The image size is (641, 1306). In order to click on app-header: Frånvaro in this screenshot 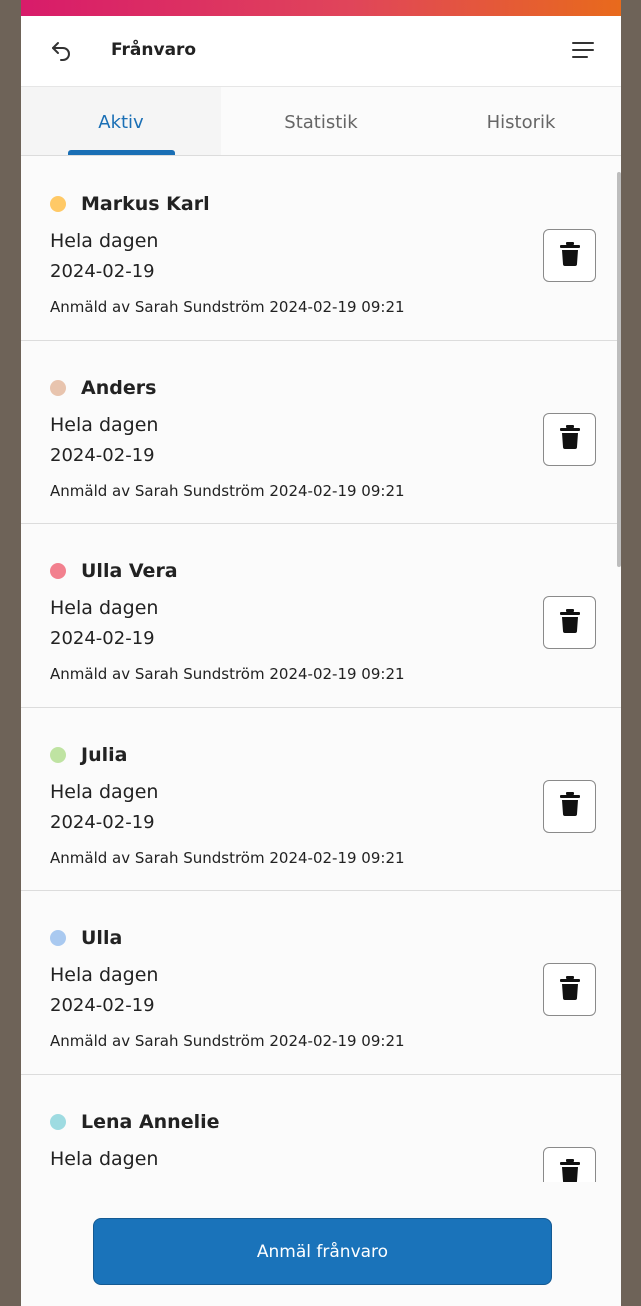, I will do `click(321, 51)`.